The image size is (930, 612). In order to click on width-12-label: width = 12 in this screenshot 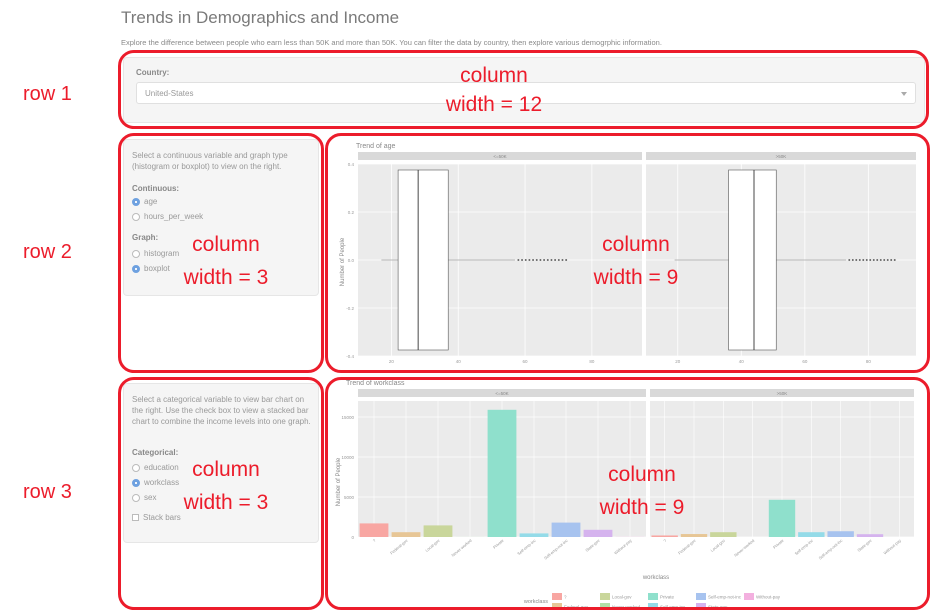, I will do `click(494, 104)`.